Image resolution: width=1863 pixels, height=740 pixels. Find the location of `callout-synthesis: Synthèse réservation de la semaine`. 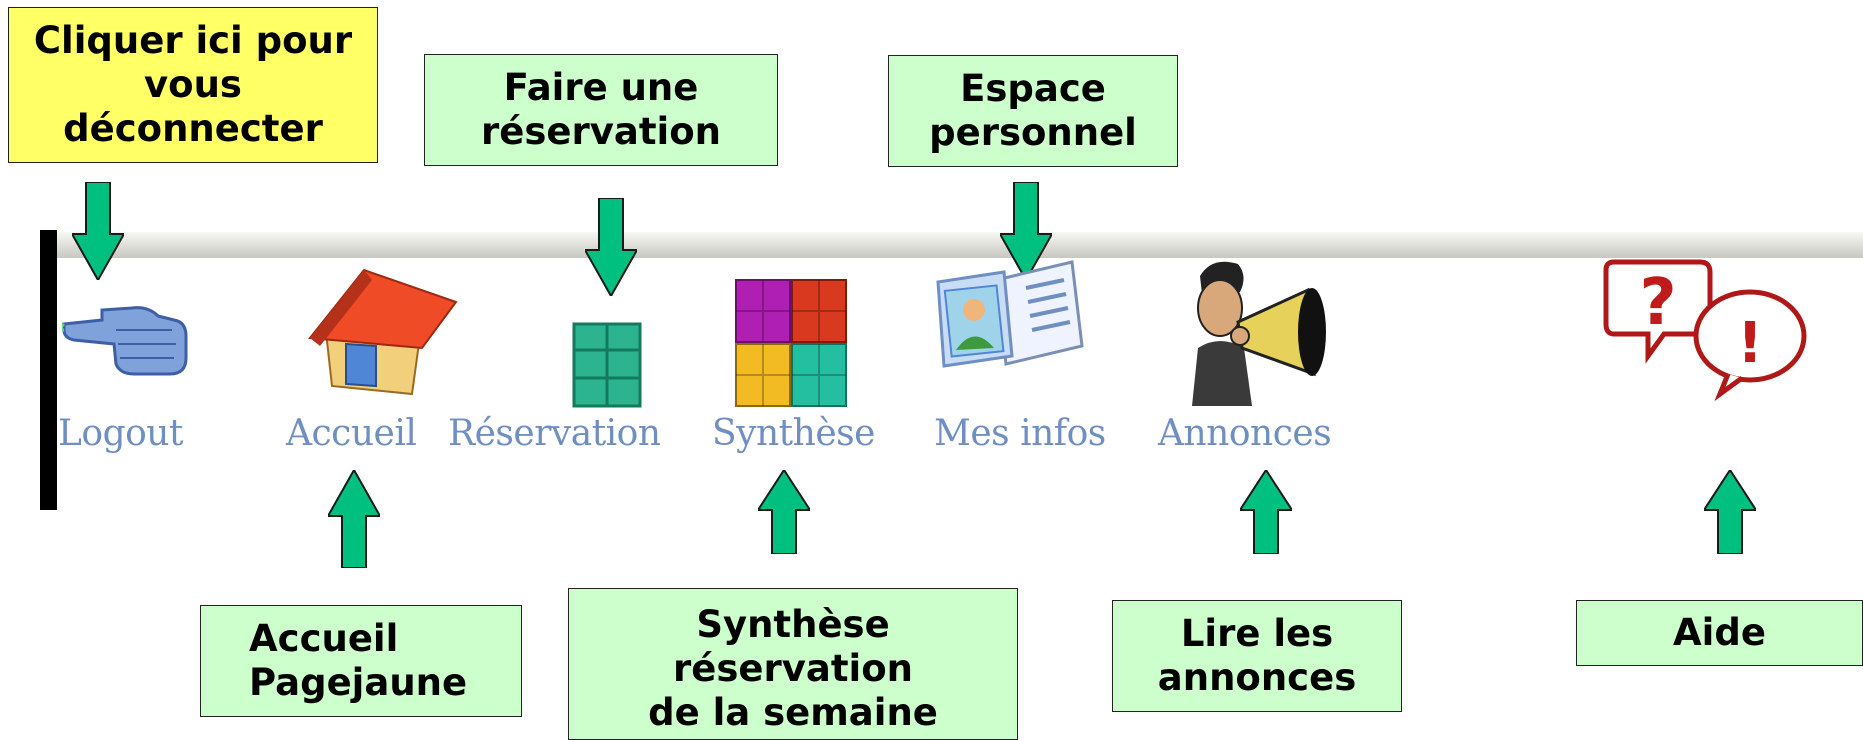

callout-synthesis: Synthèse réservation de la semaine is located at coordinates (793, 664).